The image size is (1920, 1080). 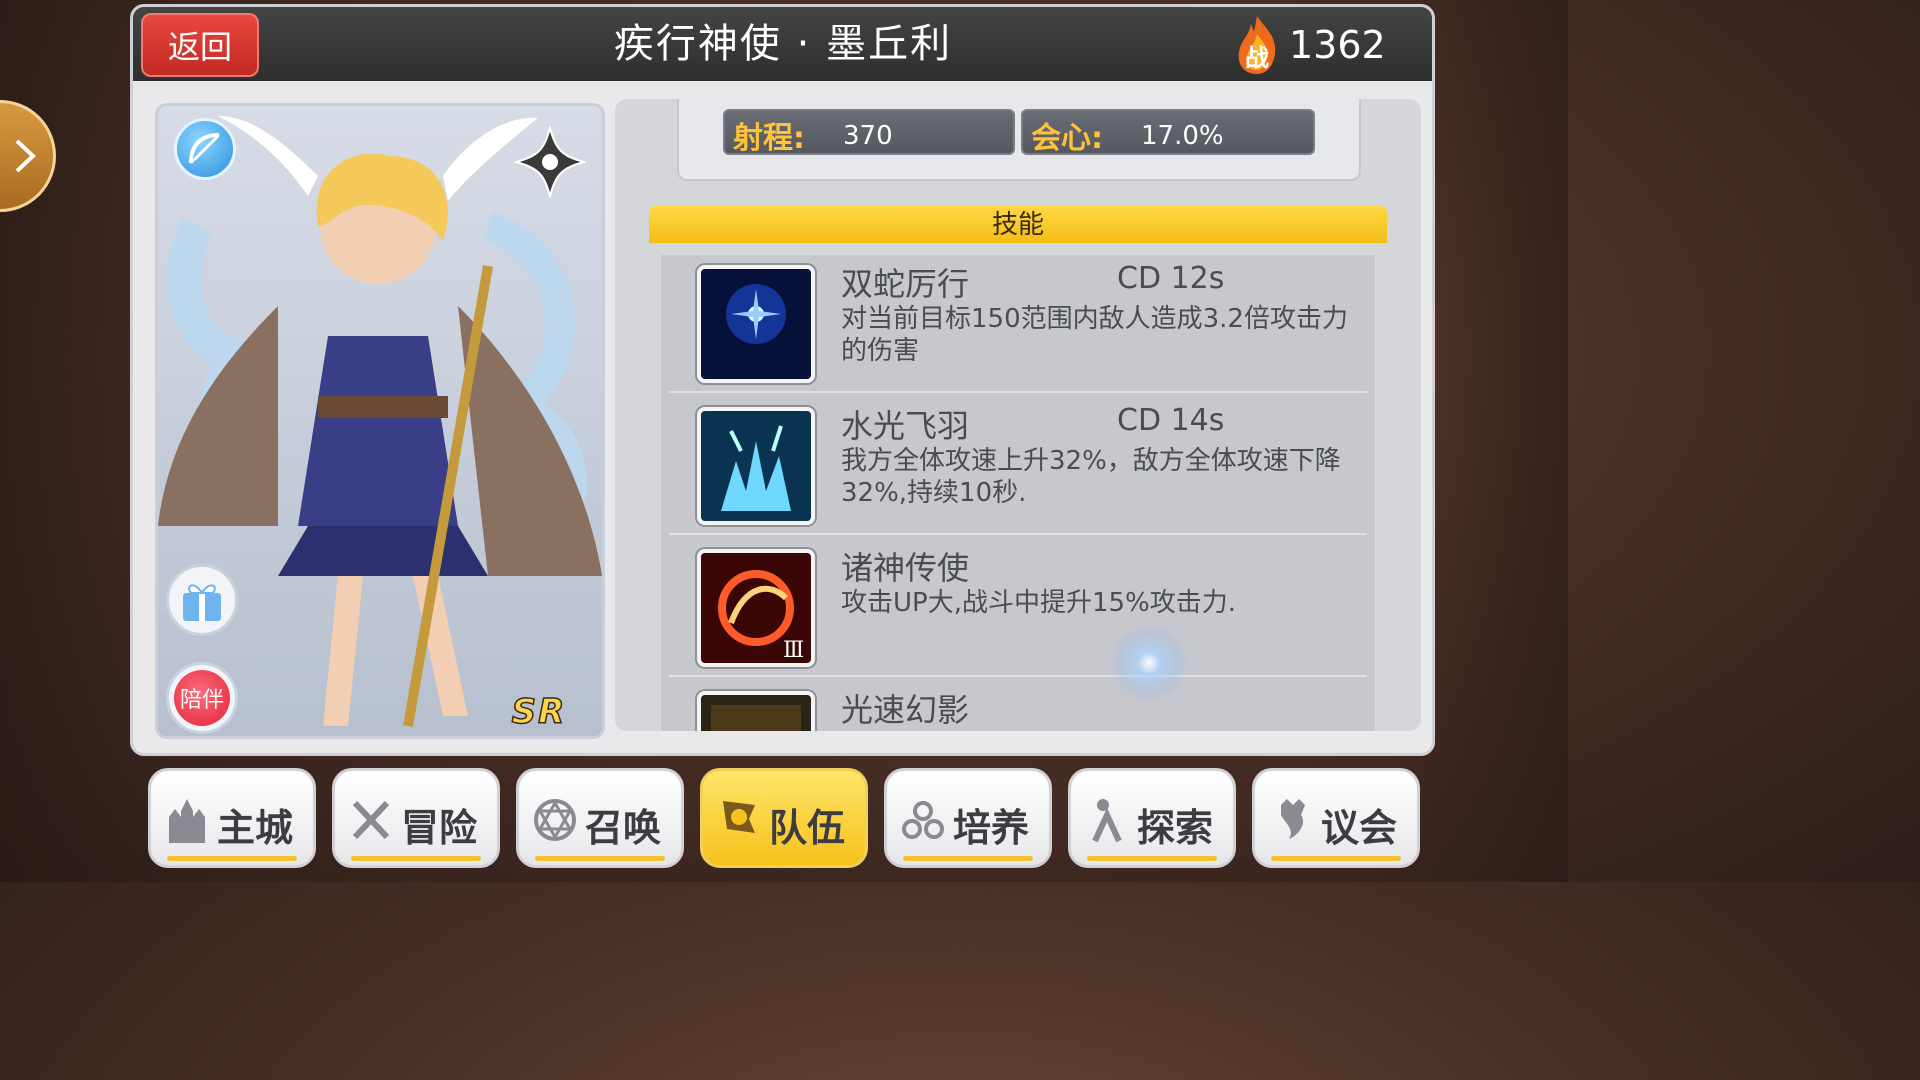 I want to click on nav-label: 议会, so click(x=1359, y=824).